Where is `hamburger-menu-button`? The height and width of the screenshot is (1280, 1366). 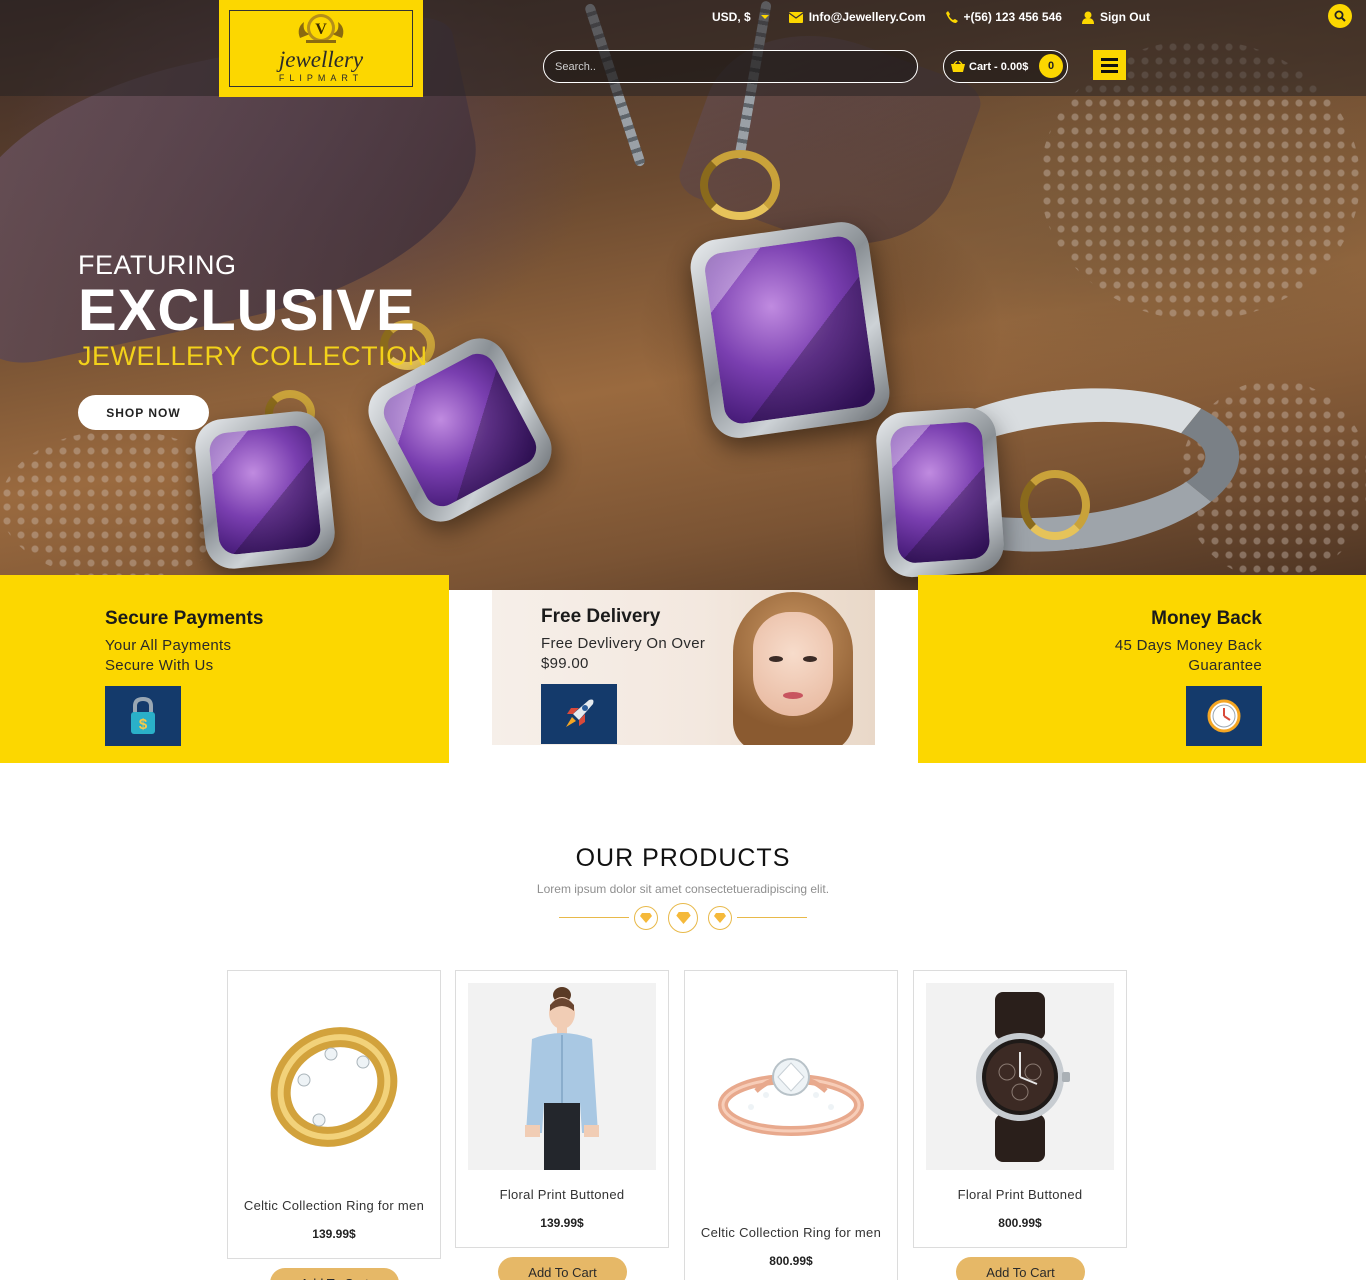 hamburger-menu-button is located at coordinates (1109, 65).